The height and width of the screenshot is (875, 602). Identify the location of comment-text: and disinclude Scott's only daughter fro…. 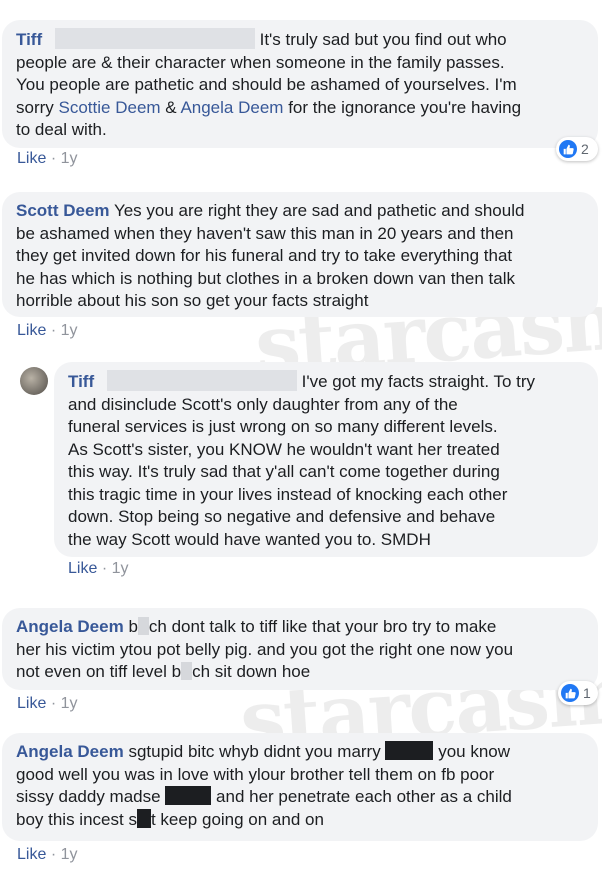
(263, 404).